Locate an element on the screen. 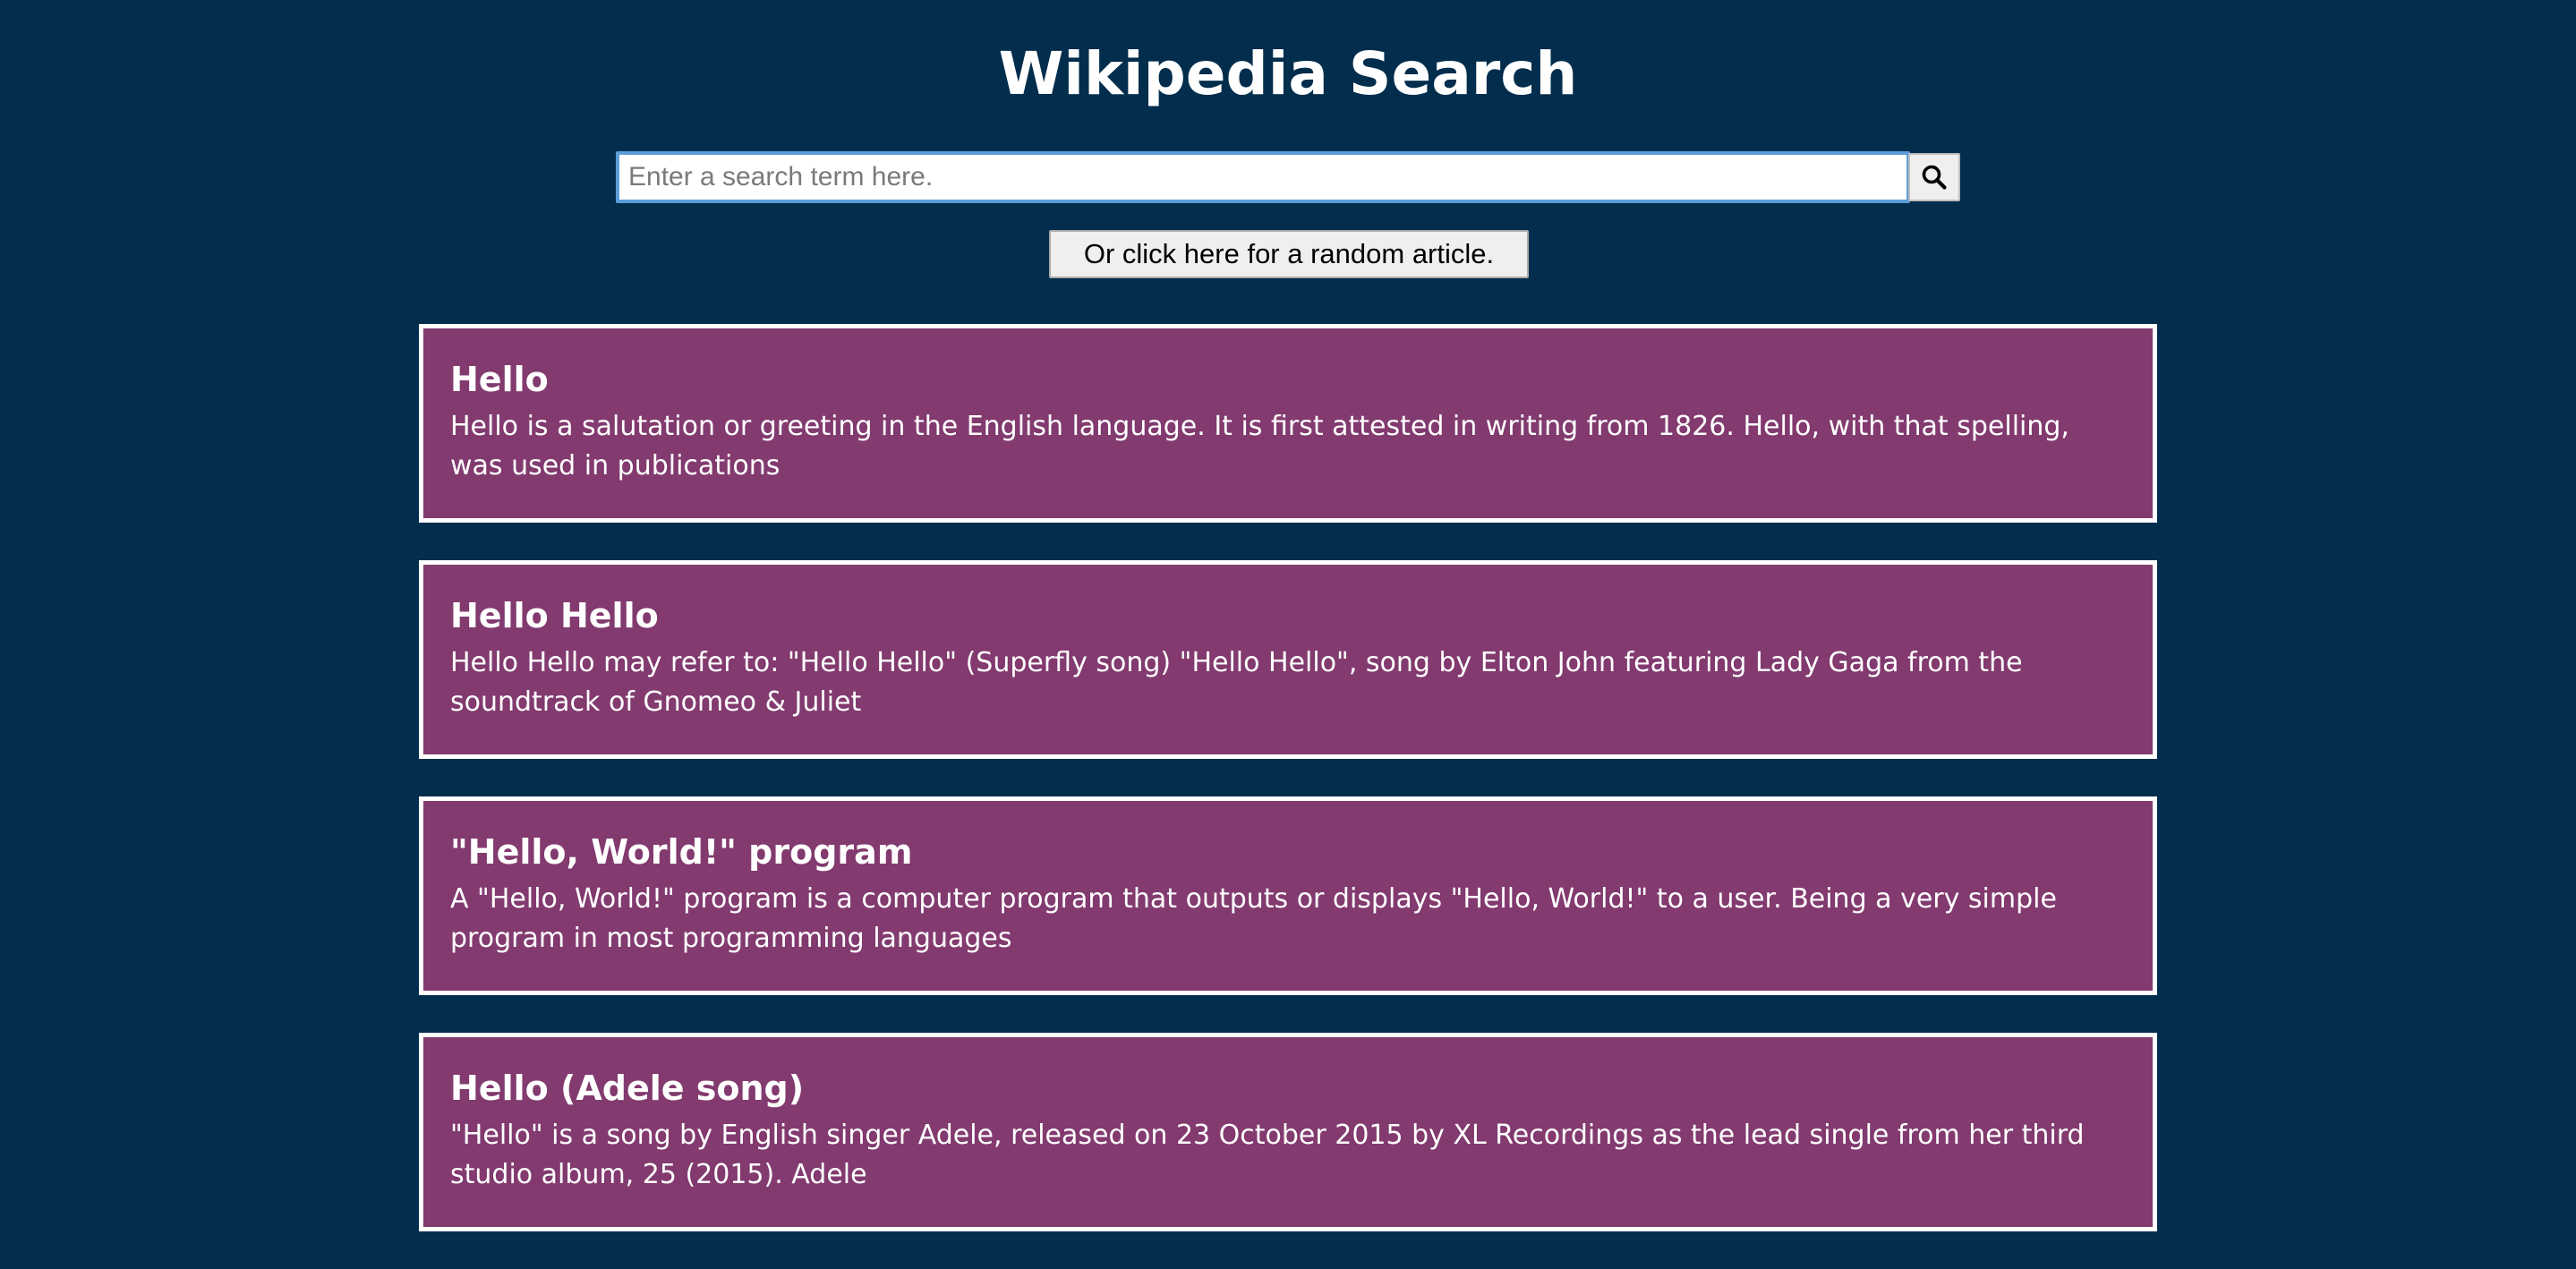  search-icon is located at coordinates (1934, 177).